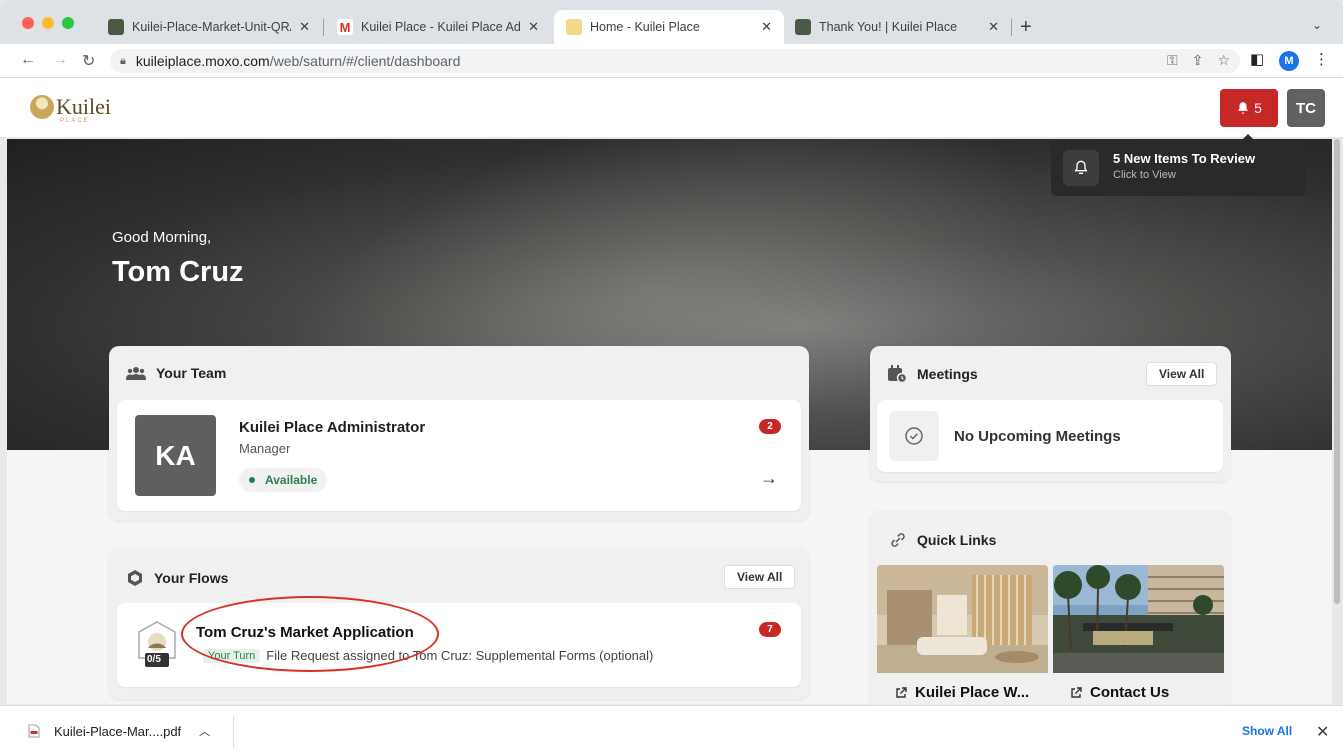 Image resolution: width=1343 pixels, height=756 pixels. What do you see at coordinates (42, 107) in the screenshot?
I see `logo-mark-icon` at bounding box center [42, 107].